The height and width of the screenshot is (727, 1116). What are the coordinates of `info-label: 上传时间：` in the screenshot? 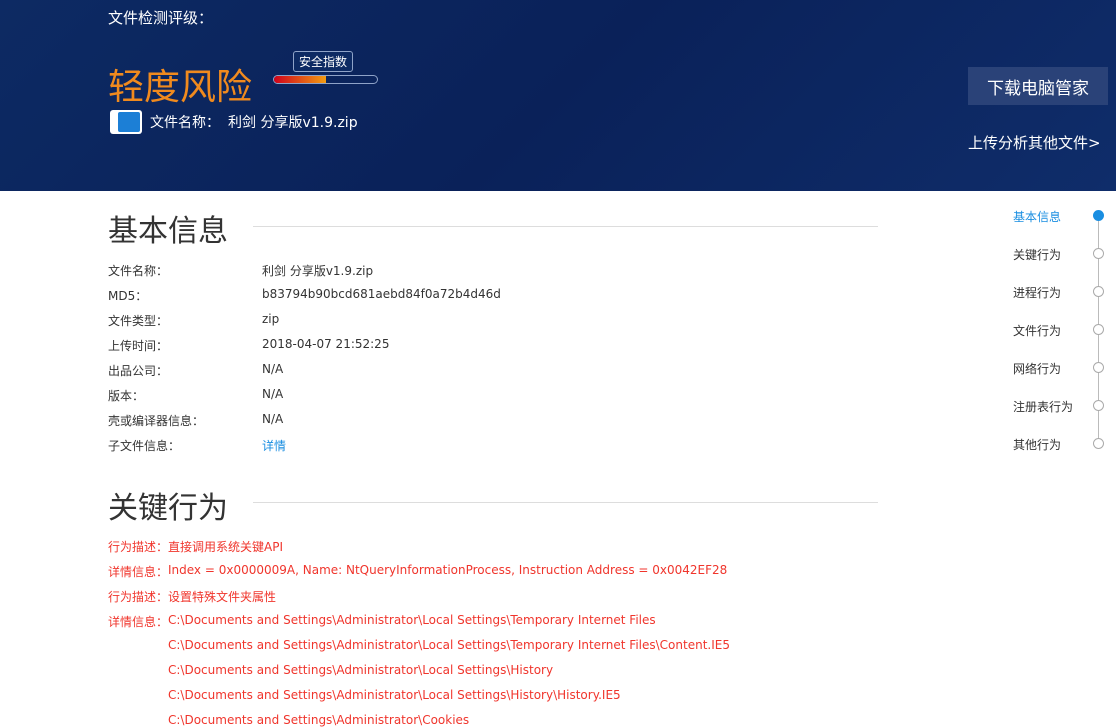 It's located at (138, 346).